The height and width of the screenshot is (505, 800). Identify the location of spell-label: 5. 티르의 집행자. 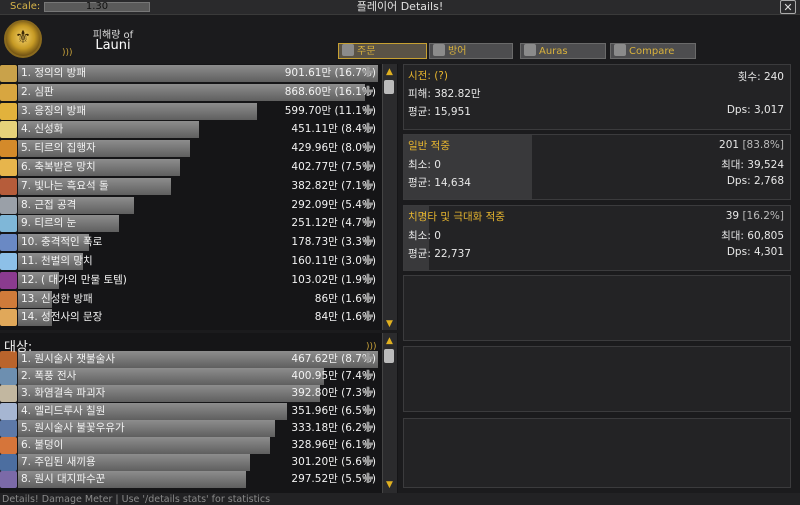
(58, 148).